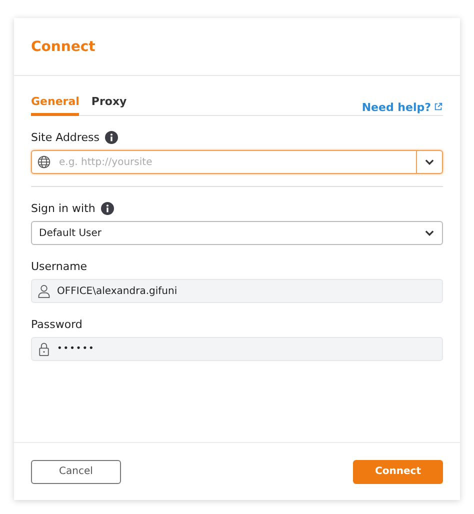 Image resolution: width=474 pixels, height=514 pixels. What do you see at coordinates (438, 106) in the screenshot?
I see `external-link-icon` at bounding box center [438, 106].